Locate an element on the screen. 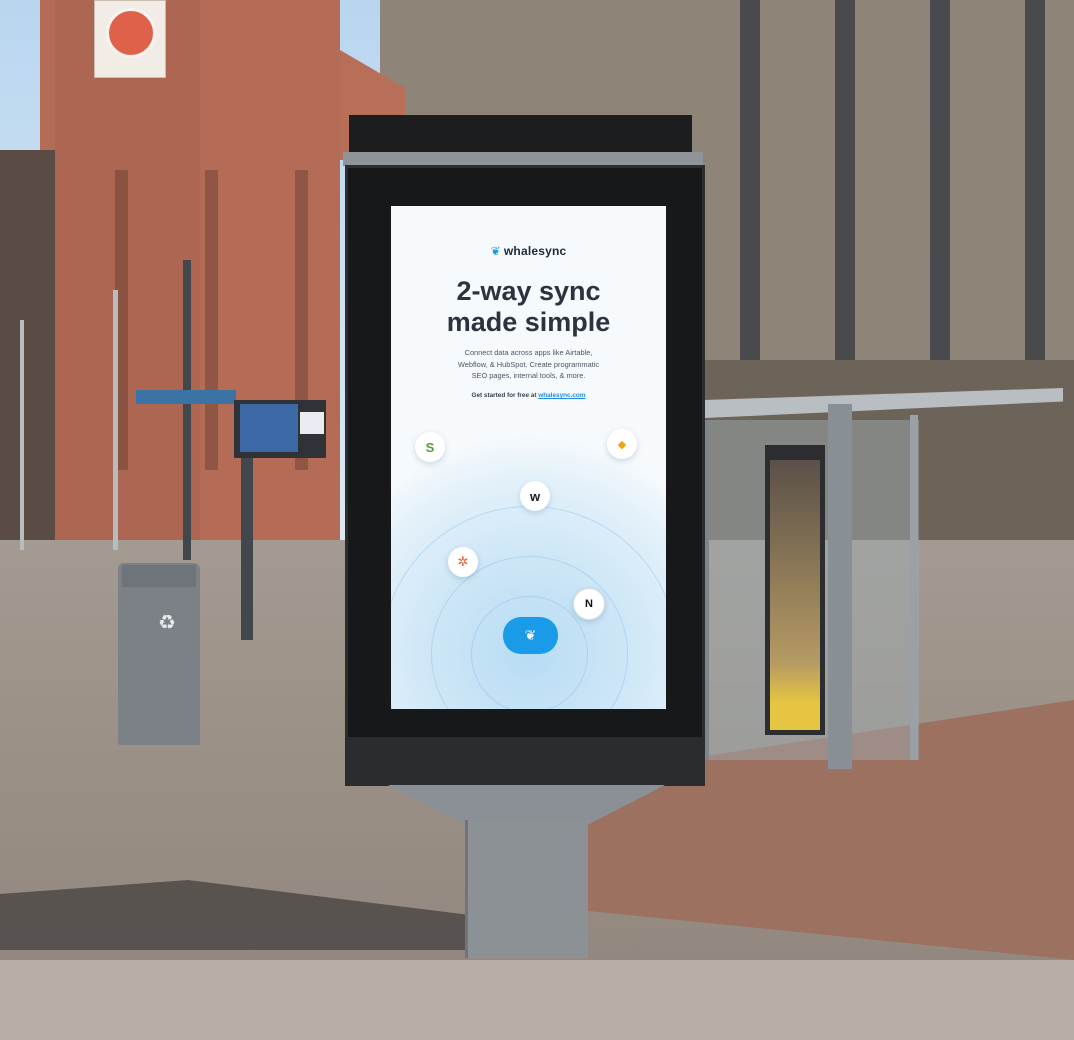  front-pavement is located at coordinates (537, 1000).